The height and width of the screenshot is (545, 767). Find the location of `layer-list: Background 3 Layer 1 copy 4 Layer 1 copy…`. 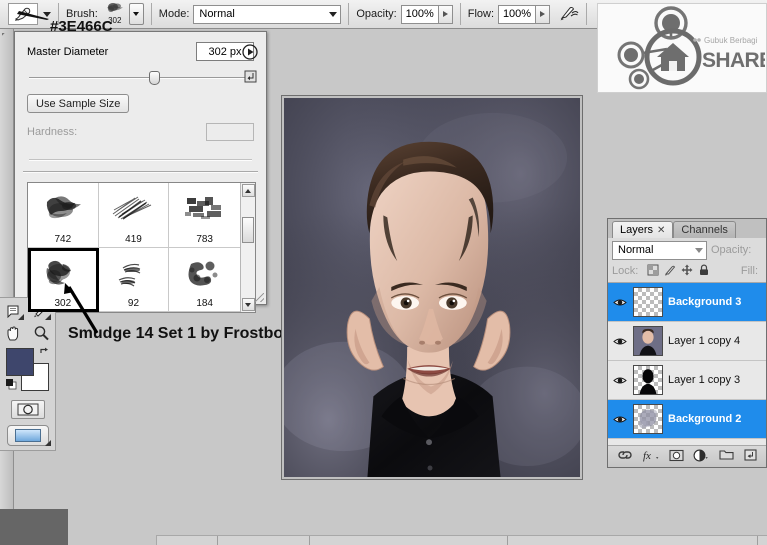

layer-list: Background 3 Layer 1 copy 4 Layer 1 copy… is located at coordinates (687, 364).